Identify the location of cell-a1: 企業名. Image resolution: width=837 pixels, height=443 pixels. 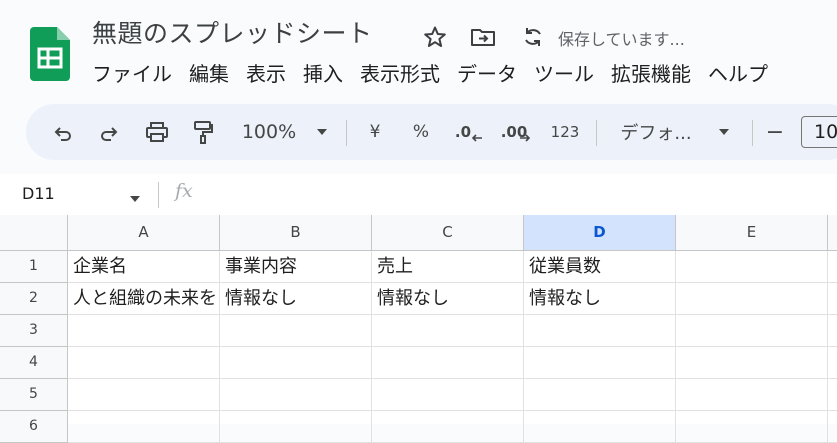
(144, 267).